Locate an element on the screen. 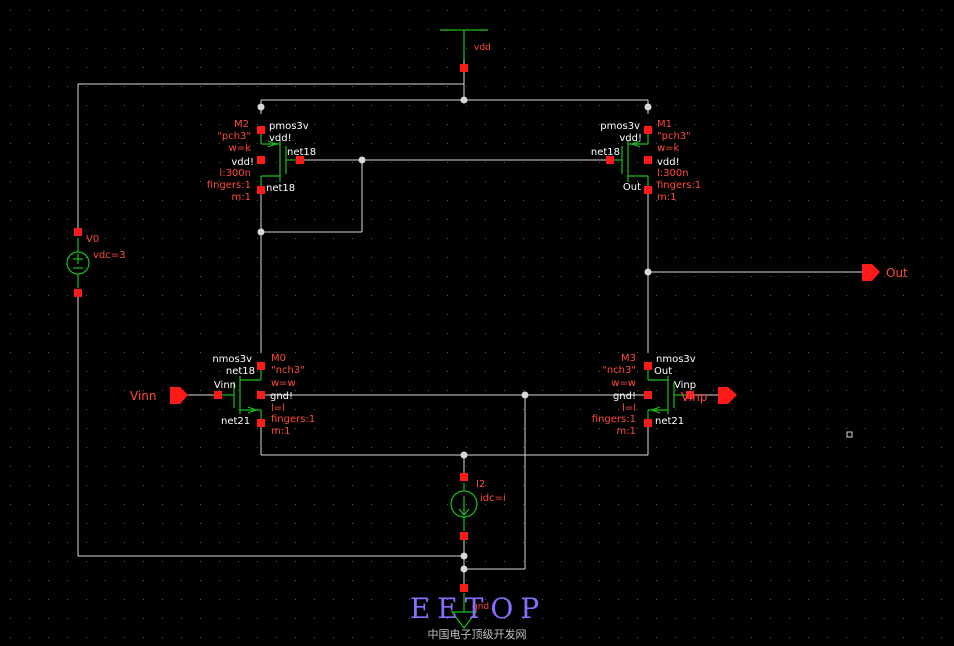 The height and width of the screenshot is (646, 954). m3-drain-terminal: Out is located at coordinates (663, 371).